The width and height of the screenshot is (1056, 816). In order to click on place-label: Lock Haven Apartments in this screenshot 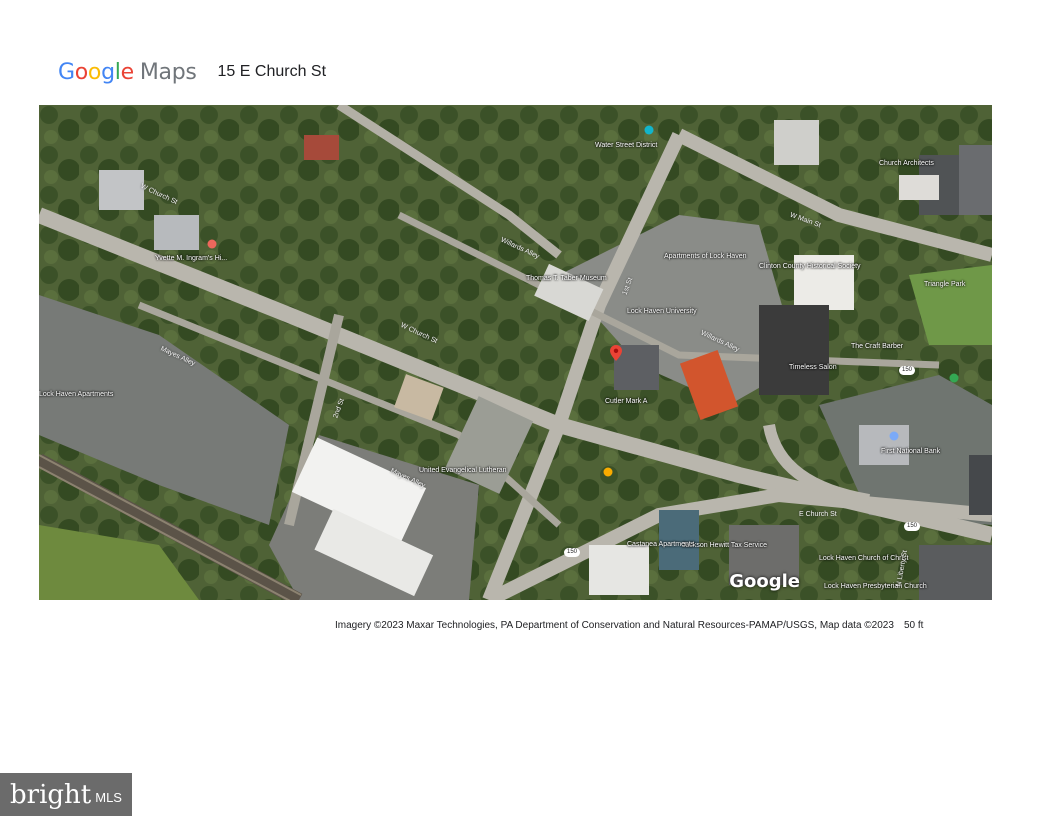, I will do `click(76, 394)`.